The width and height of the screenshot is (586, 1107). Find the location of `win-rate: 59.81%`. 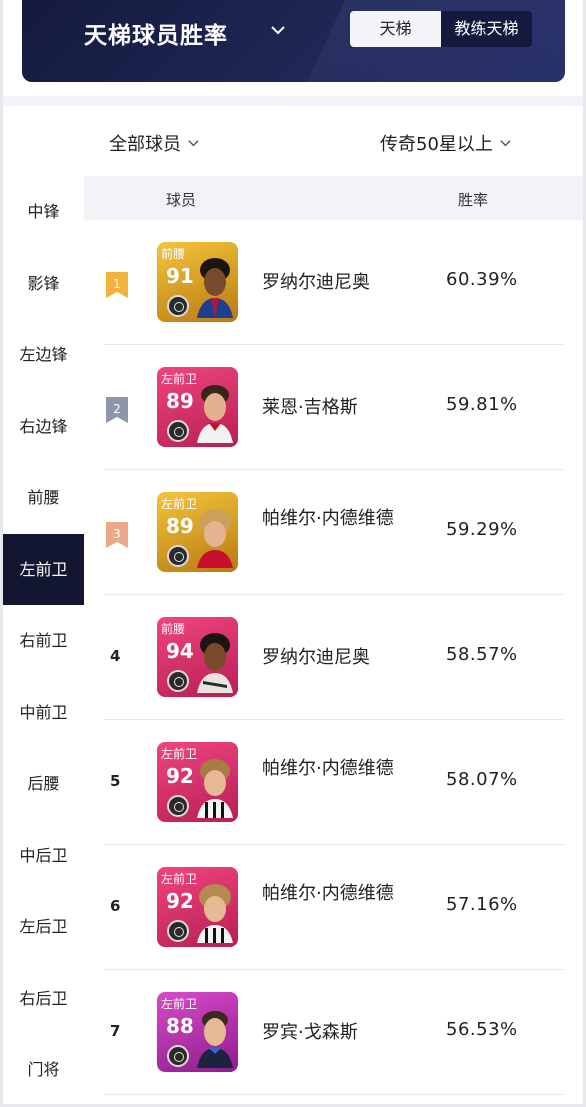

win-rate: 59.81% is located at coordinates (482, 404).